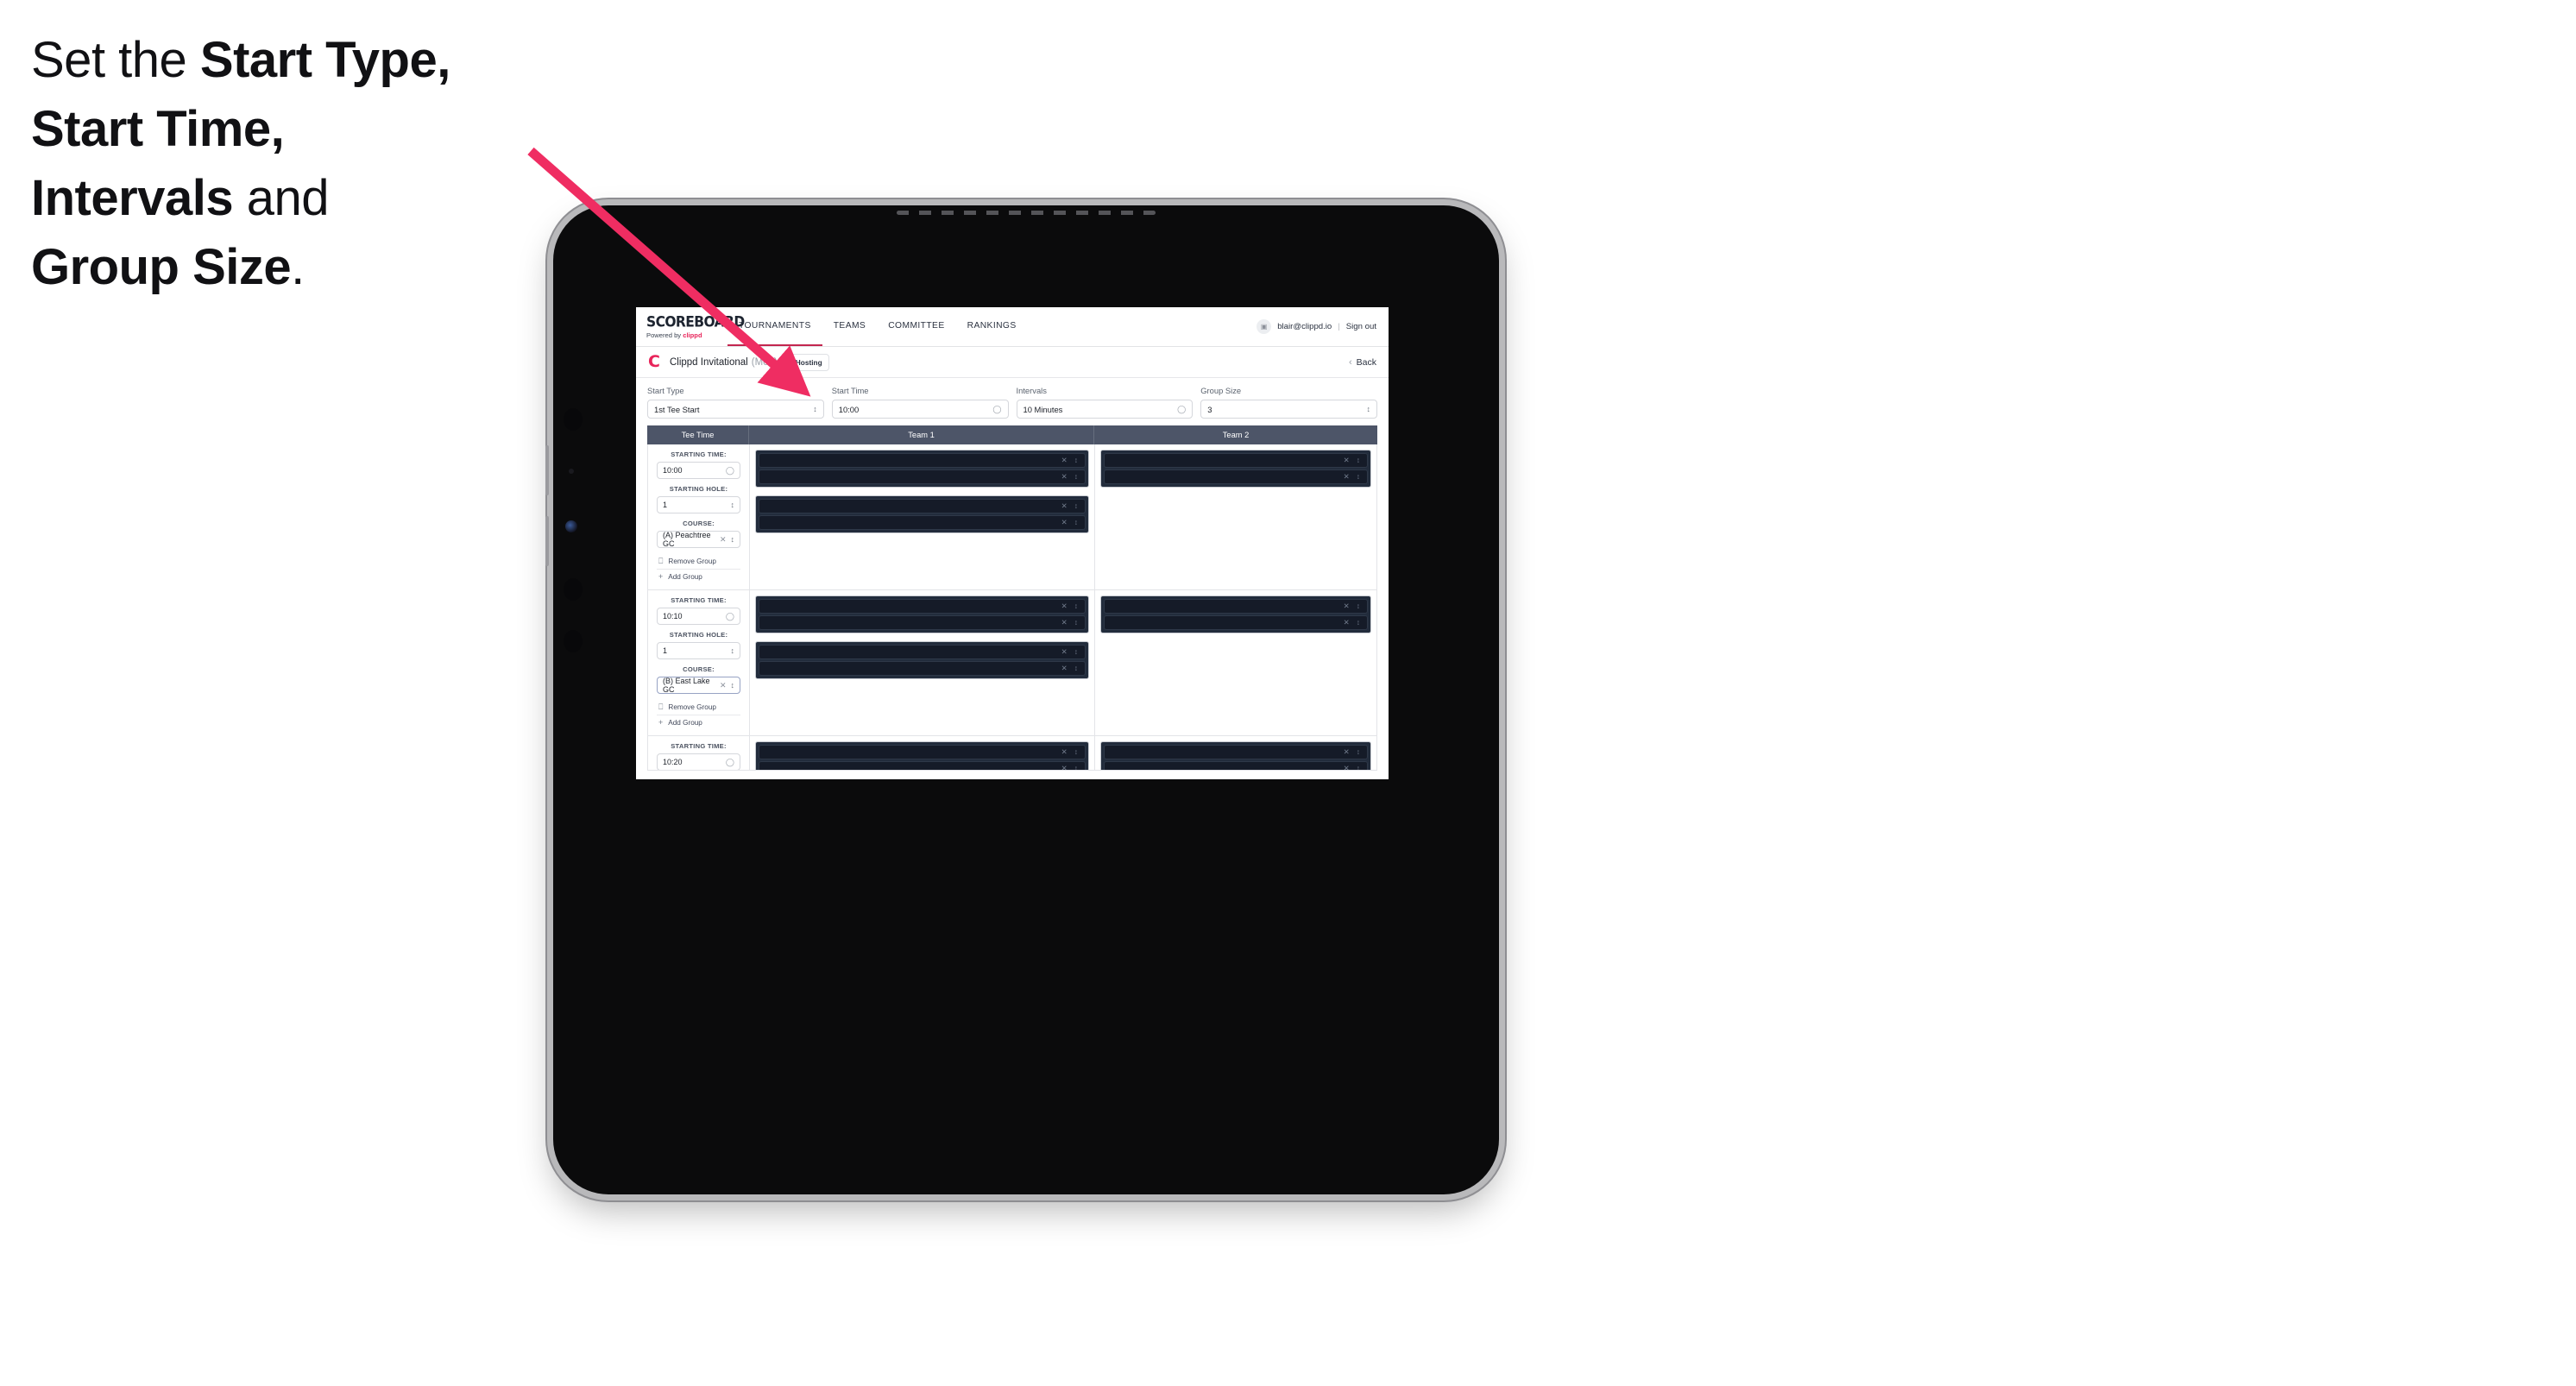 The image size is (2576, 1386). I want to click on nav-tab-committee: COMMITTEE, so click(916, 327).